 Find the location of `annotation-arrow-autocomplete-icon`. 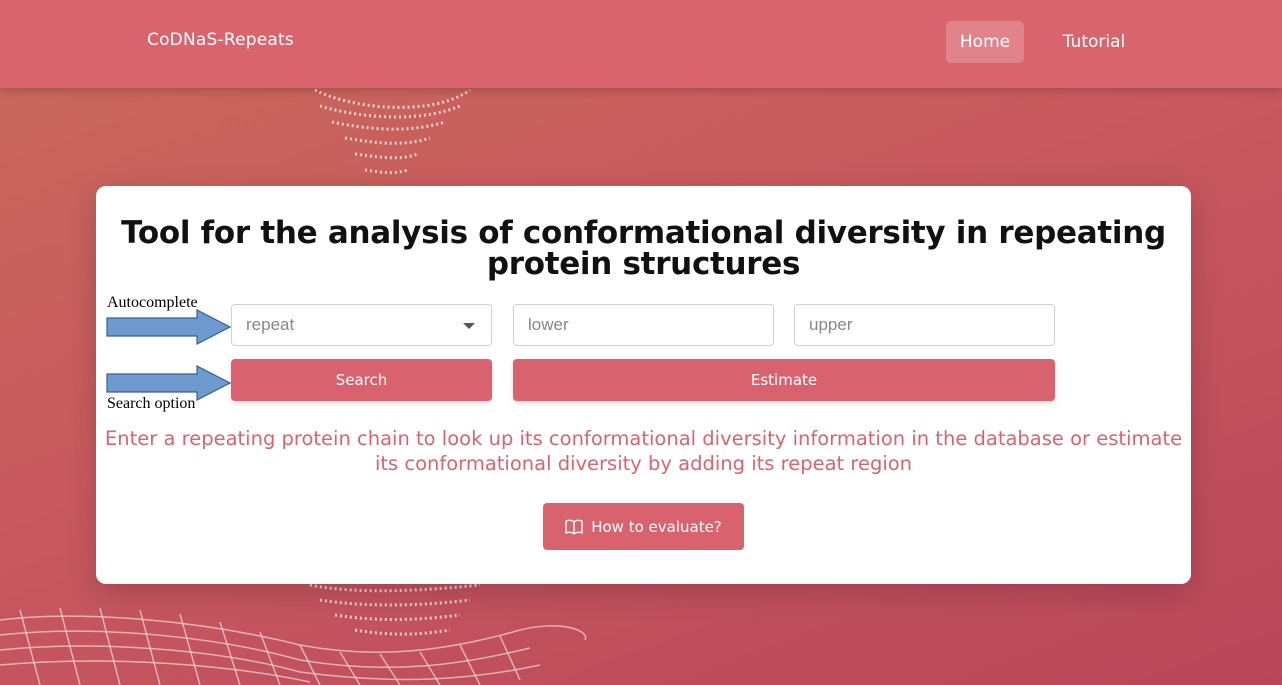

annotation-arrow-autocomplete-icon is located at coordinates (169, 327).